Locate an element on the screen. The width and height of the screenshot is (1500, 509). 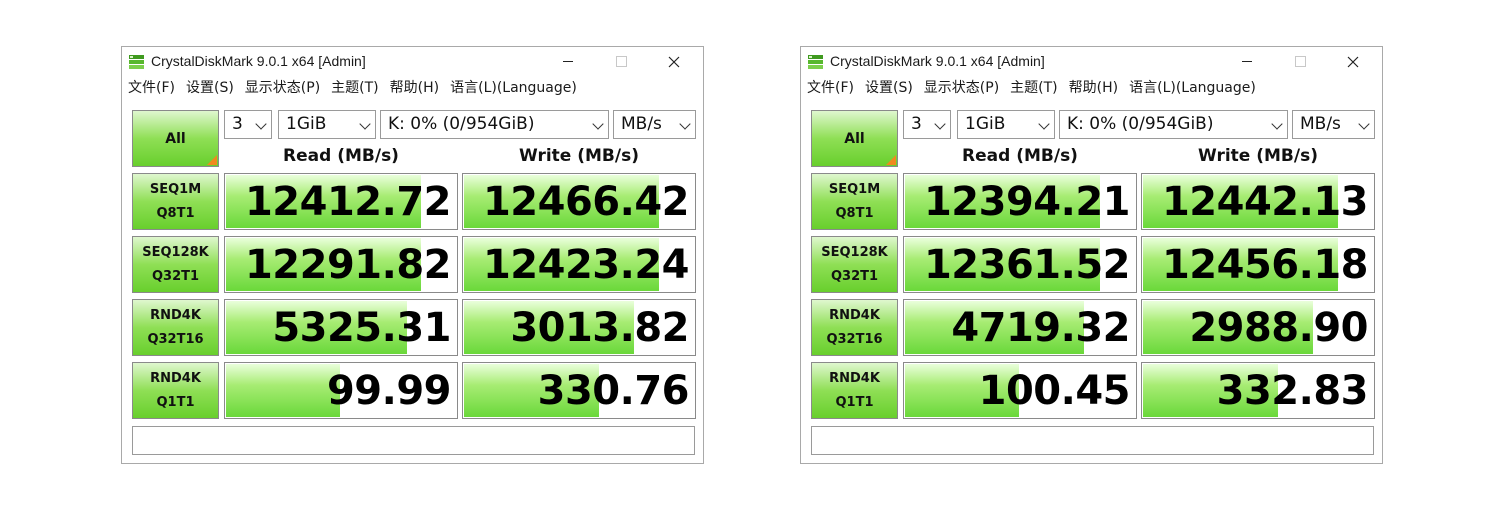
test-name: SEQ1M is located at coordinates (175, 189).